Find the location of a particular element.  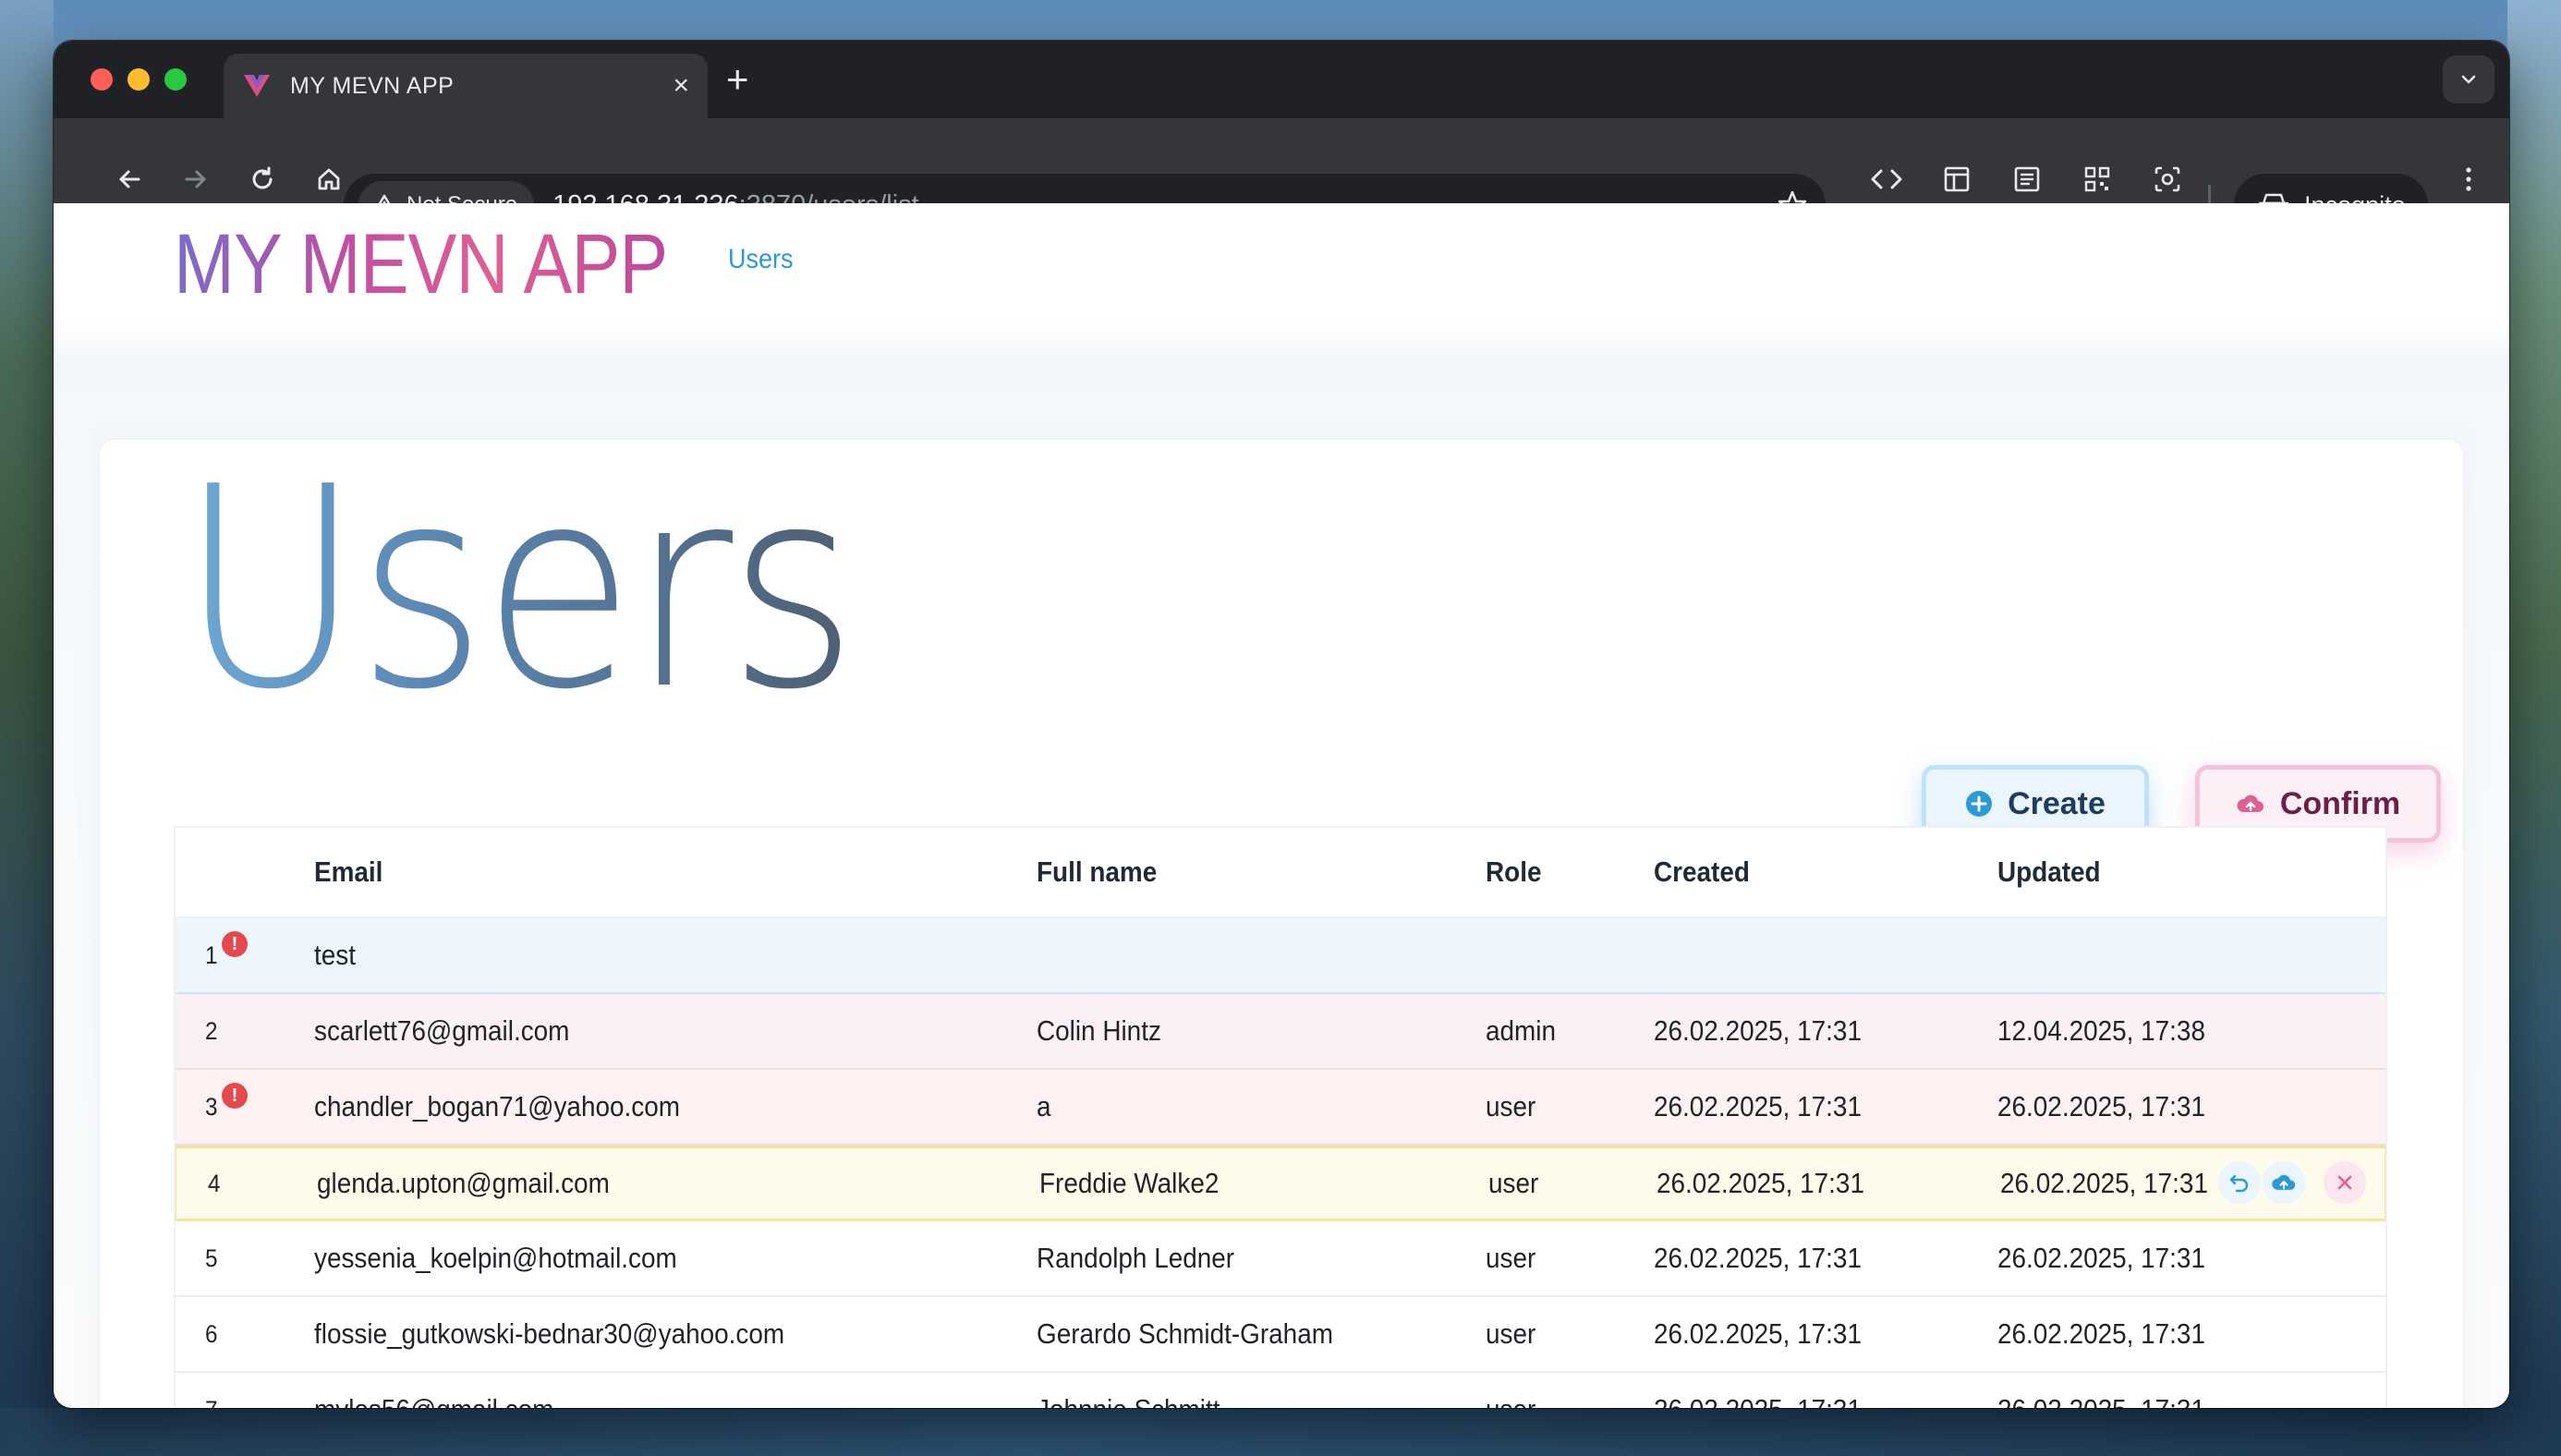

row-email: yessenia_koelpin@hotmail.com is located at coordinates (495, 1258).